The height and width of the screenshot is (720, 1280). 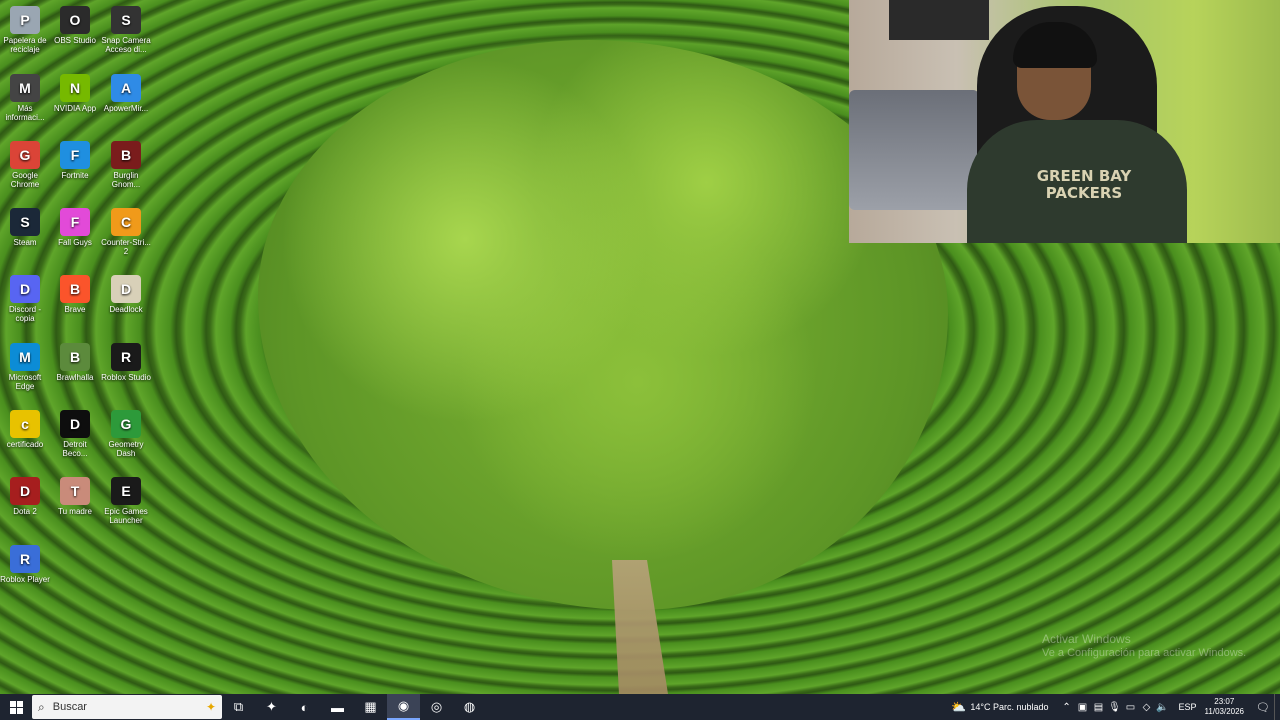 I want to click on nvidia-icon: N, so click(x=75, y=88).